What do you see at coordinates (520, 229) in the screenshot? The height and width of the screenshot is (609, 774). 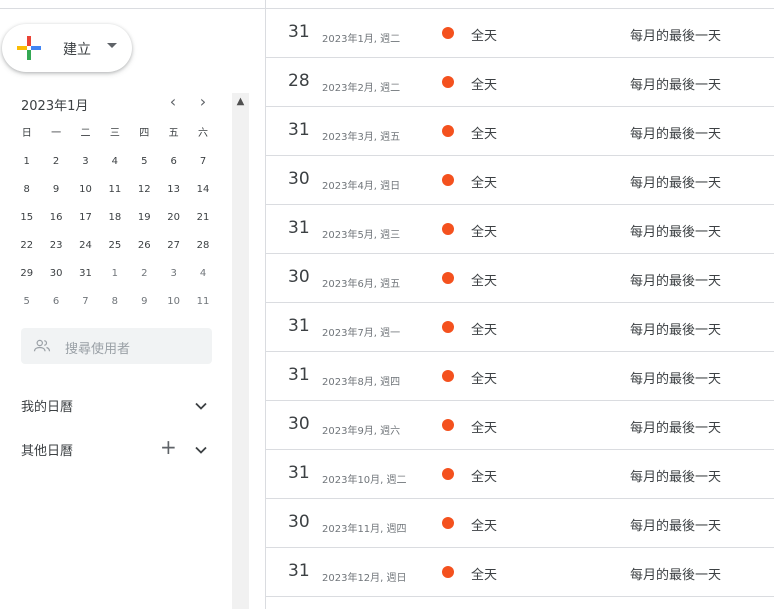 I see `event-row: 31 2023年5月, 週三 全天 每月的最後一天` at bounding box center [520, 229].